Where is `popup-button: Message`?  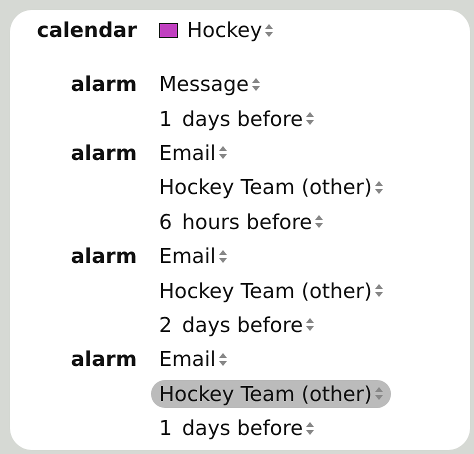 popup-button: Message is located at coordinates (209, 84).